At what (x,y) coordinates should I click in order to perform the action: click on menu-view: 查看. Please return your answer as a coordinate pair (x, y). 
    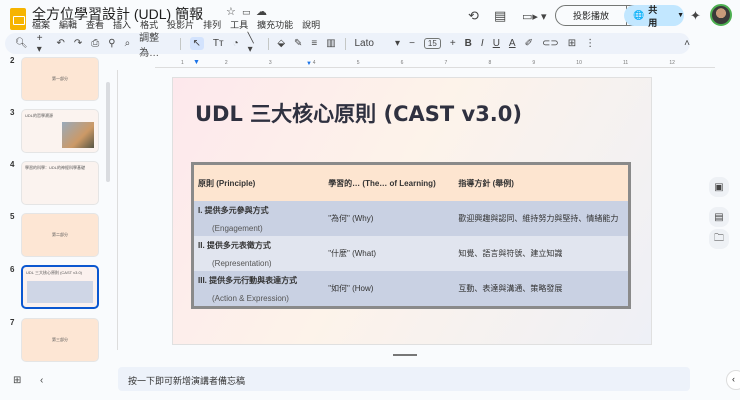
    Looking at the image, I should click on (95, 24).